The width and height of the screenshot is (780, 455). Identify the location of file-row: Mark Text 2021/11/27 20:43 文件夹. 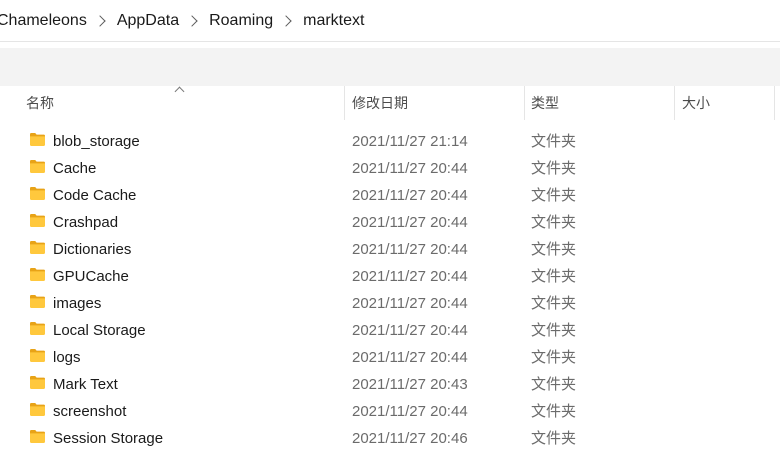
(390, 384).